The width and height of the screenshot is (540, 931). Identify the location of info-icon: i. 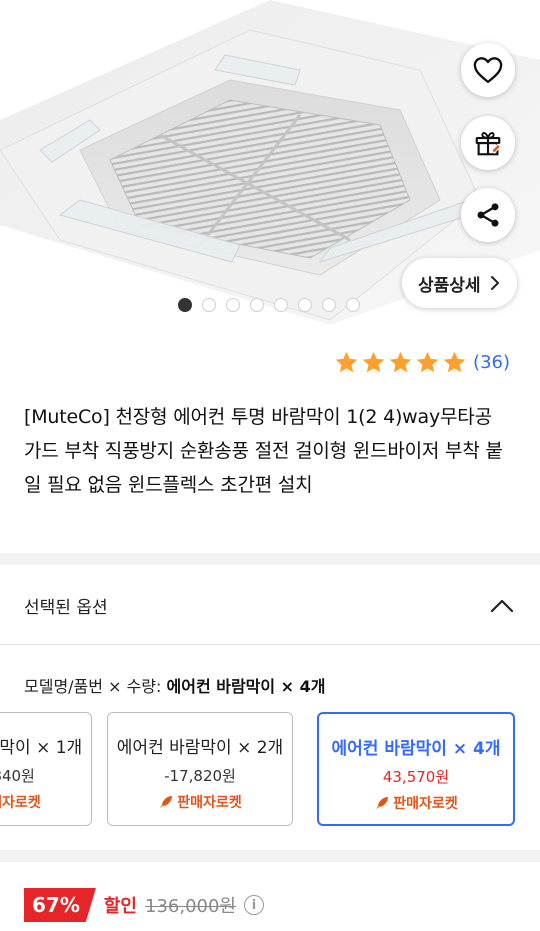
(254, 905).